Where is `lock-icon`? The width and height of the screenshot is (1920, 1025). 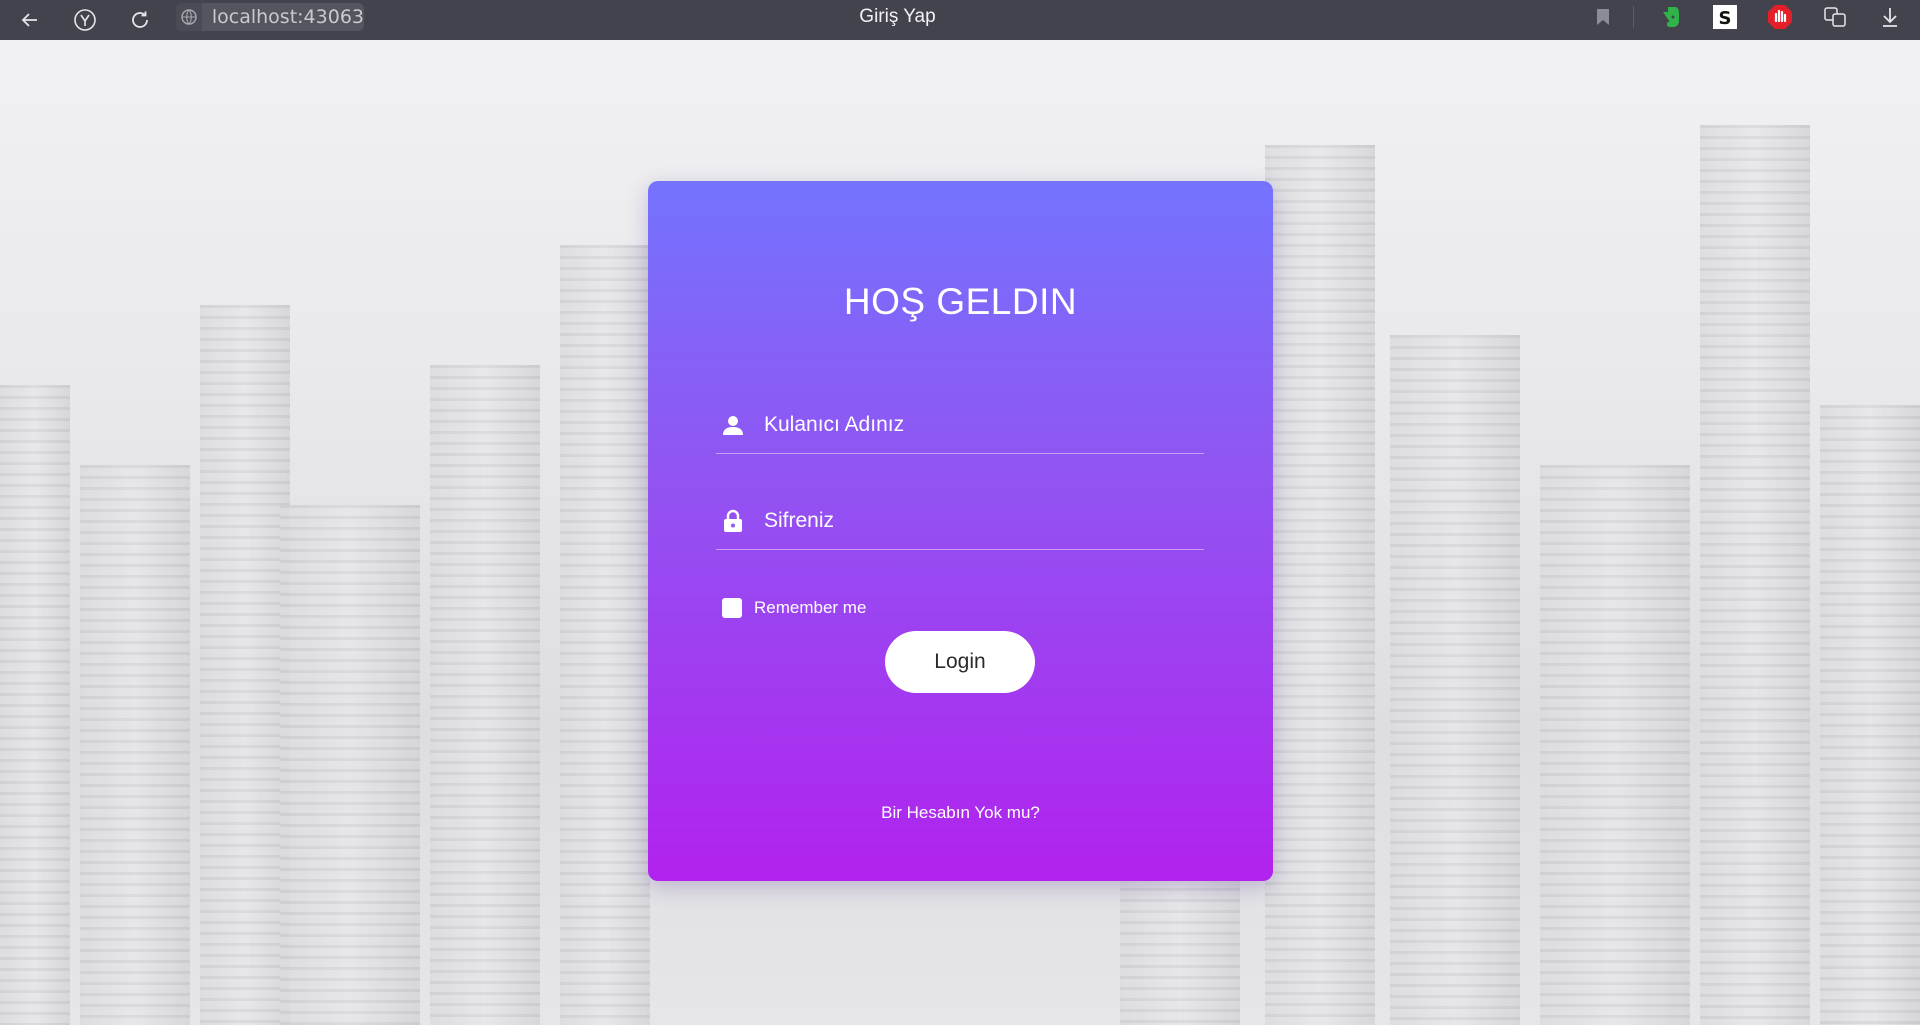 lock-icon is located at coordinates (733, 521).